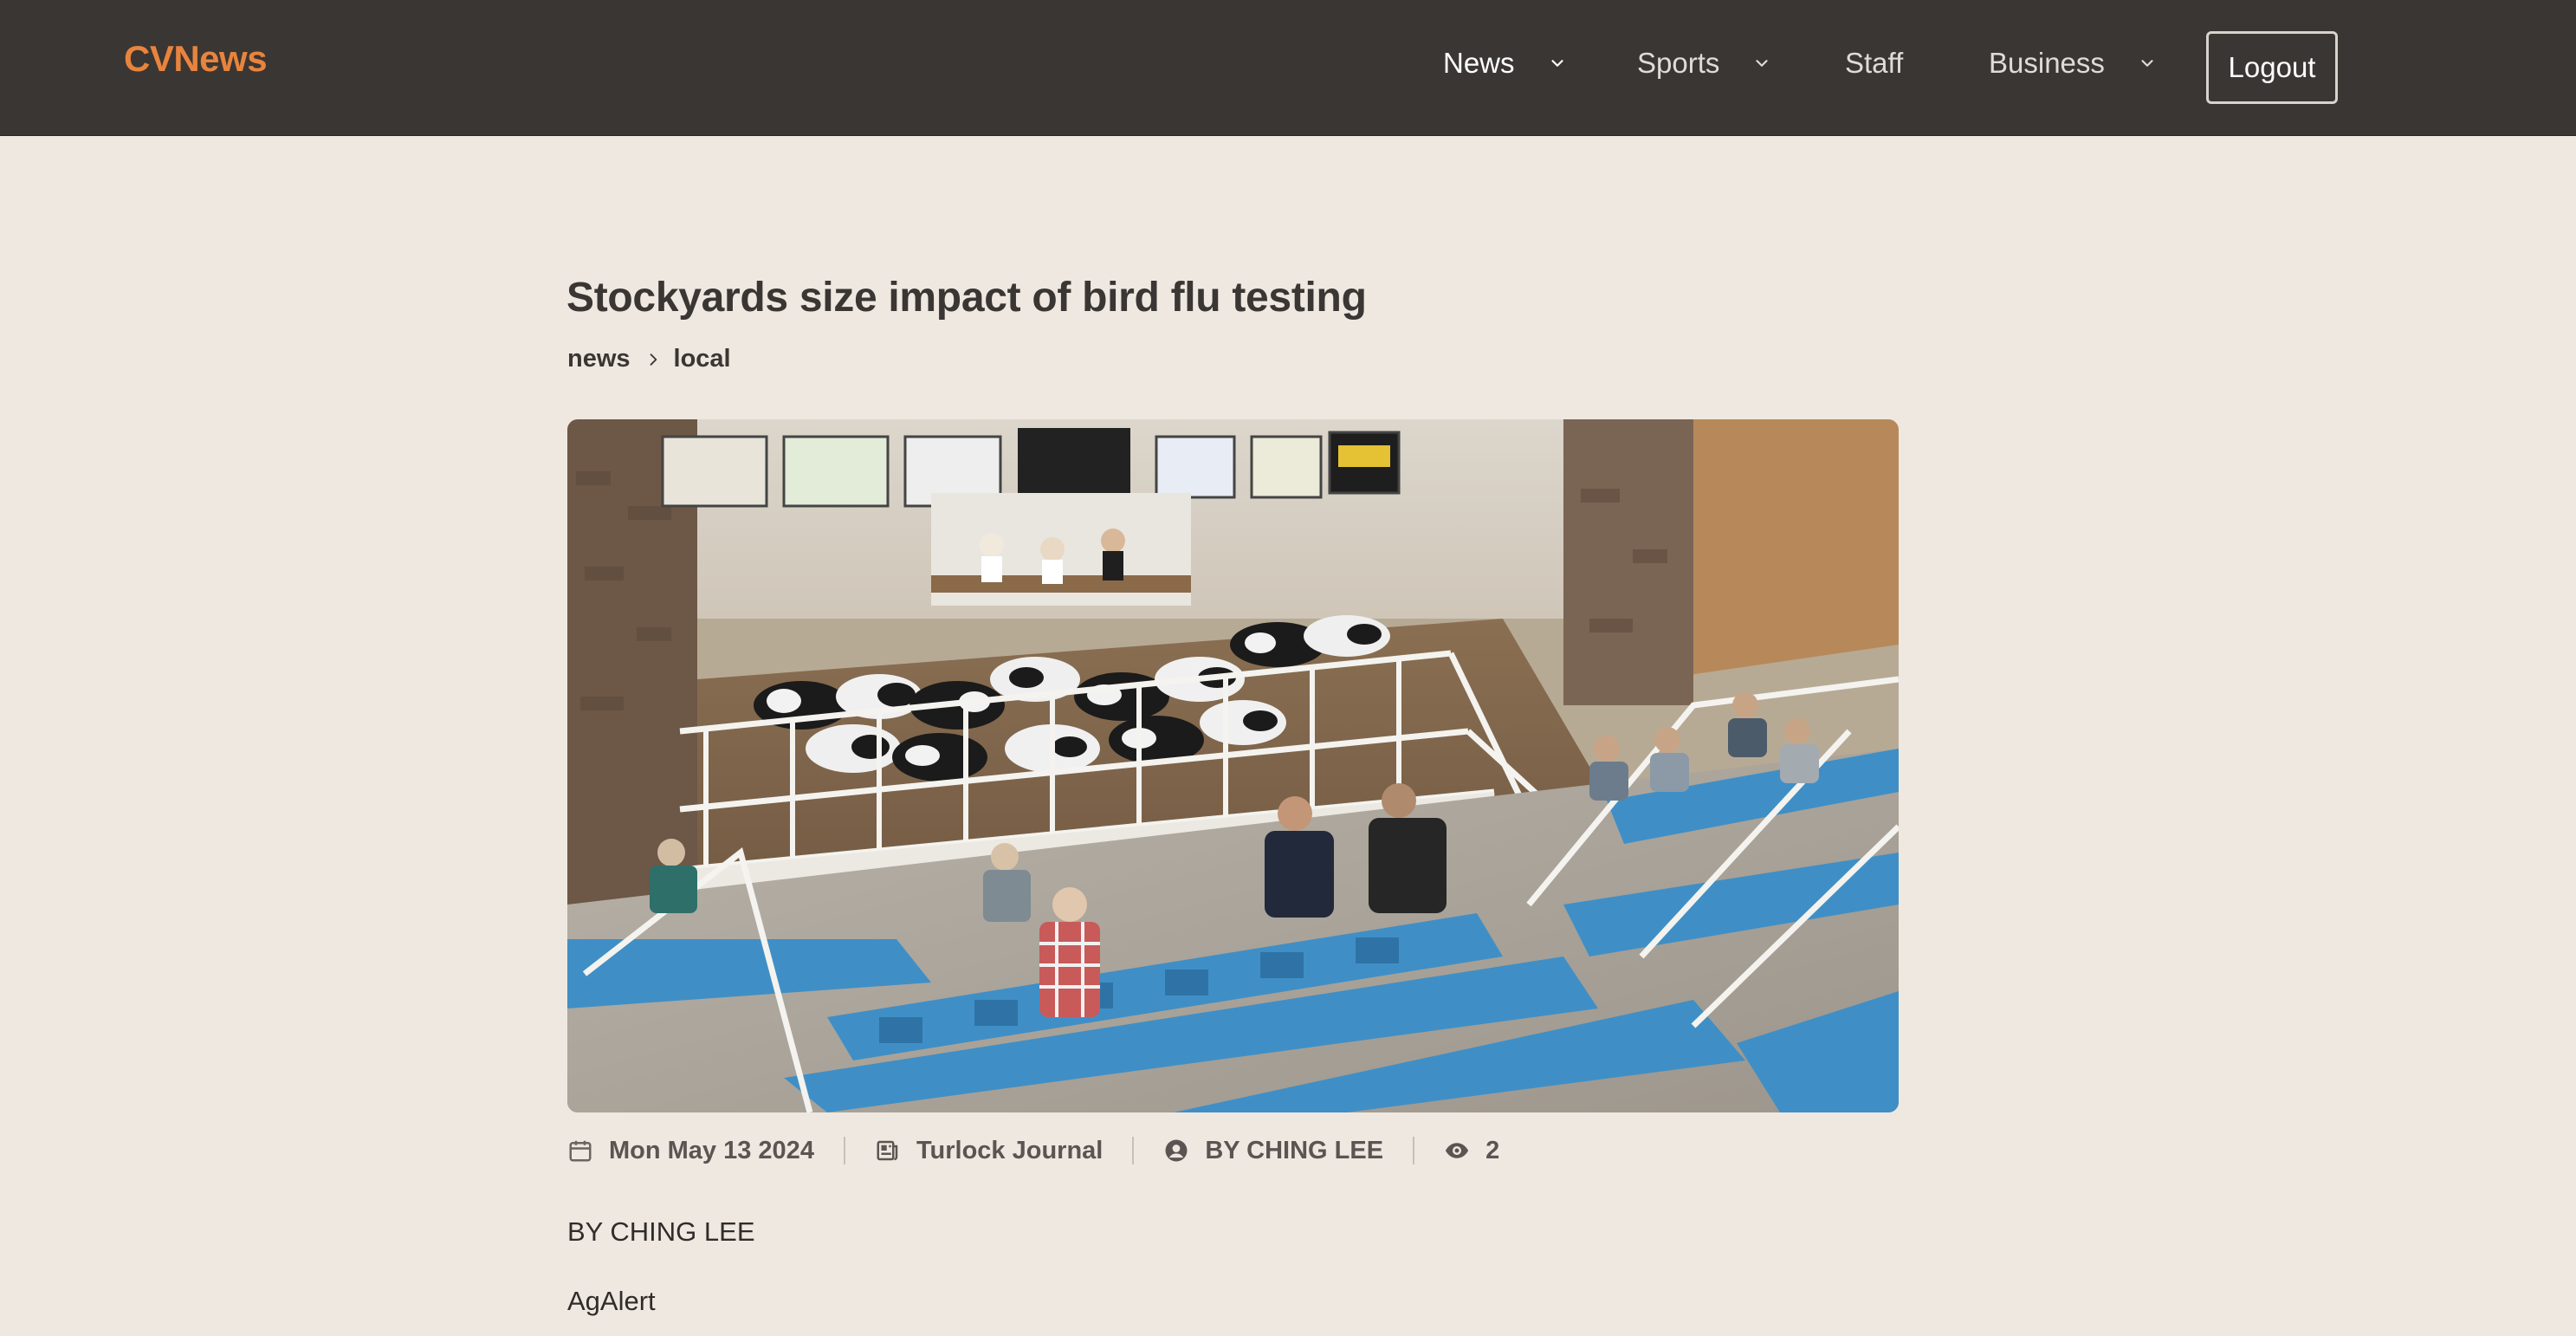  I want to click on meta-date: Mon May 13 2024, so click(690, 1151).